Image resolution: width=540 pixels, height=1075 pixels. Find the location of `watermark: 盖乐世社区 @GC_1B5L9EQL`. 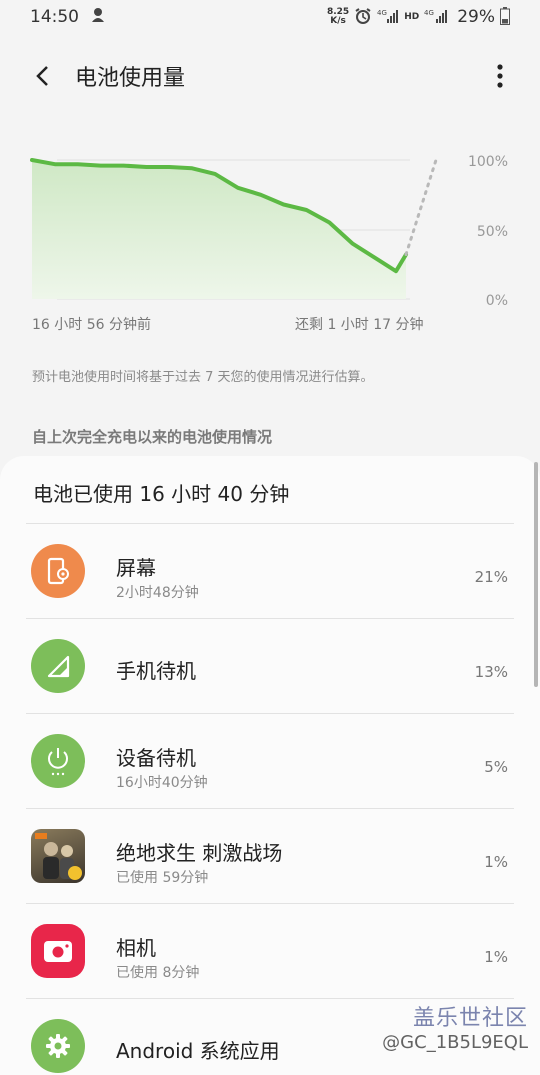

watermark: 盖乐世社区 @GC_1B5L9EQL is located at coordinates (455, 1026).